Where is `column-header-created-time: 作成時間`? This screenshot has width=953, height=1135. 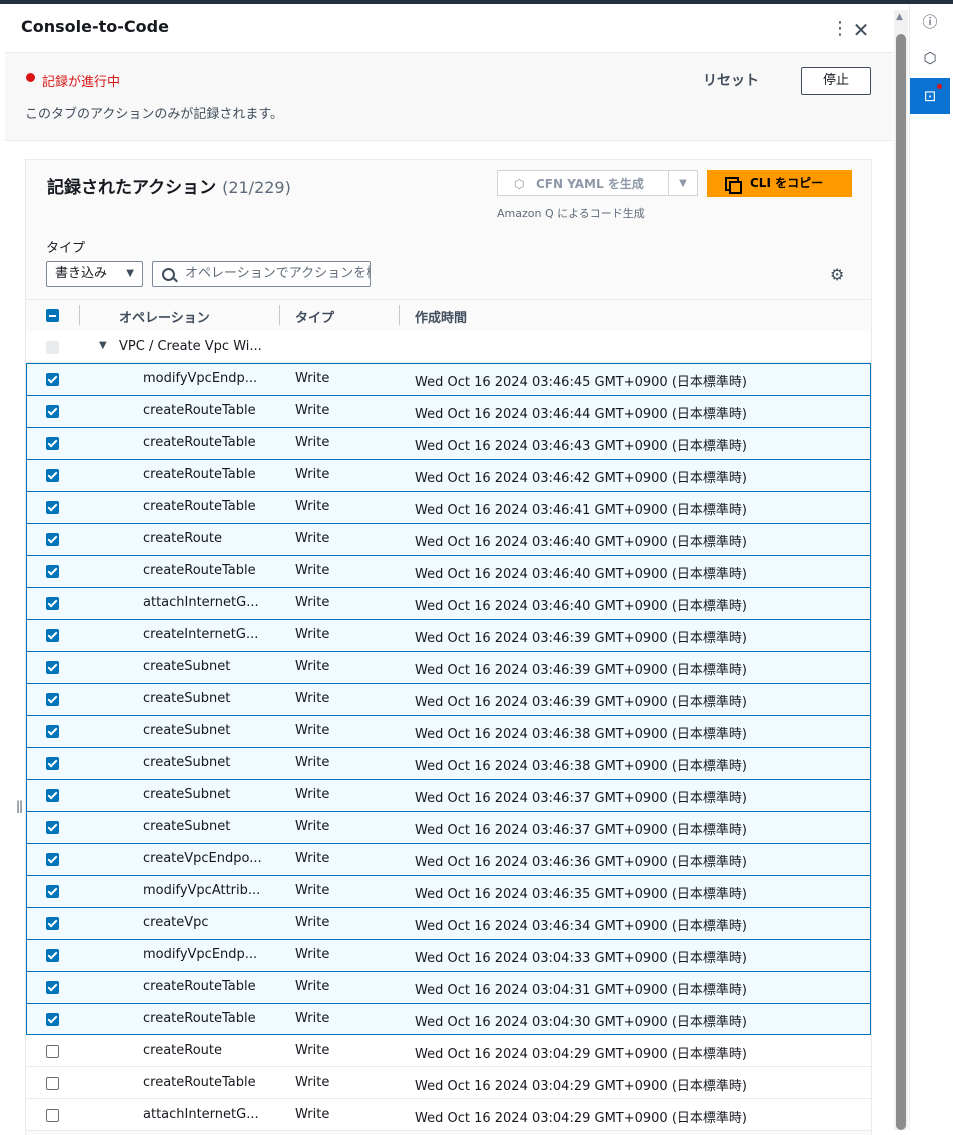 column-header-created-time: 作成時間 is located at coordinates (441, 316).